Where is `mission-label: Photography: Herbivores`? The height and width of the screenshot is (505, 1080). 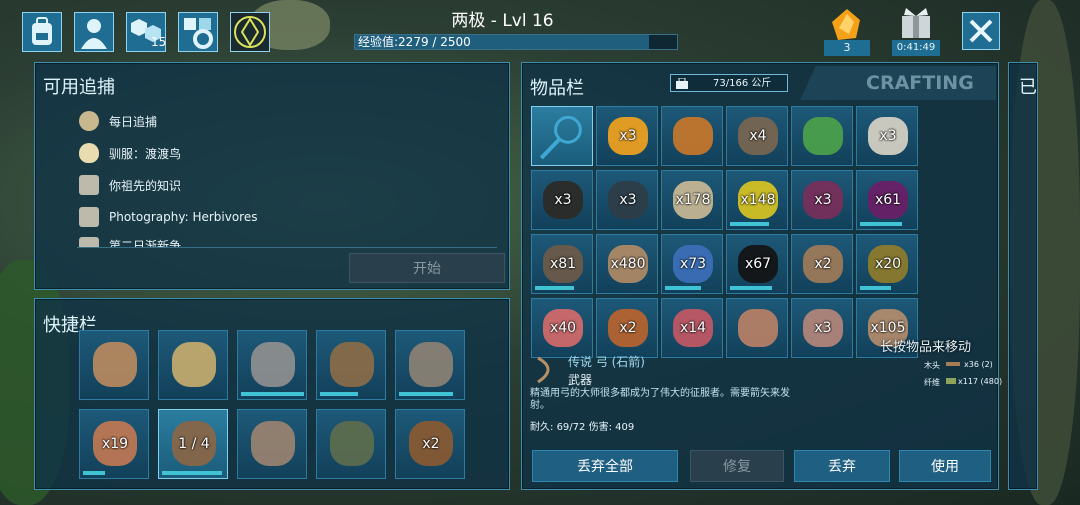
mission-label: Photography: Herbivores is located at coordinates (183, 217).